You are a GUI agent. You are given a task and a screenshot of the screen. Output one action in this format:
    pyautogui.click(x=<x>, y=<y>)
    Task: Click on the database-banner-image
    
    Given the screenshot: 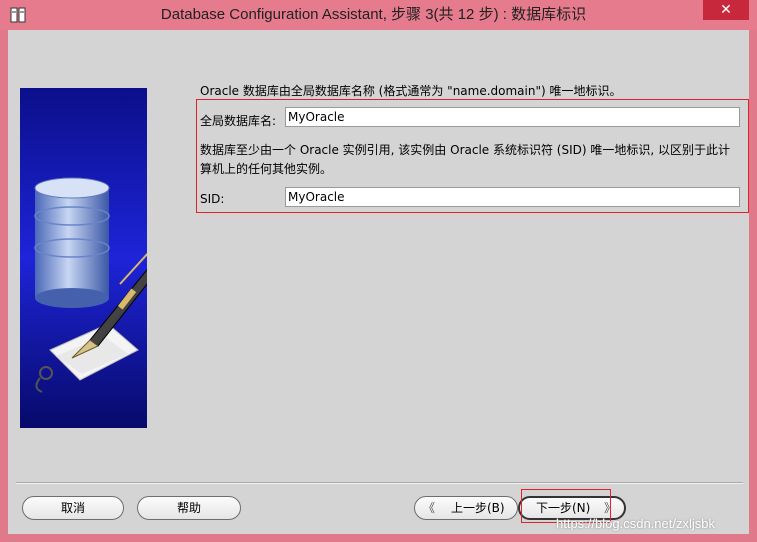 What is the action you would take?
    pyautogui.click(x=83, y=258)
    